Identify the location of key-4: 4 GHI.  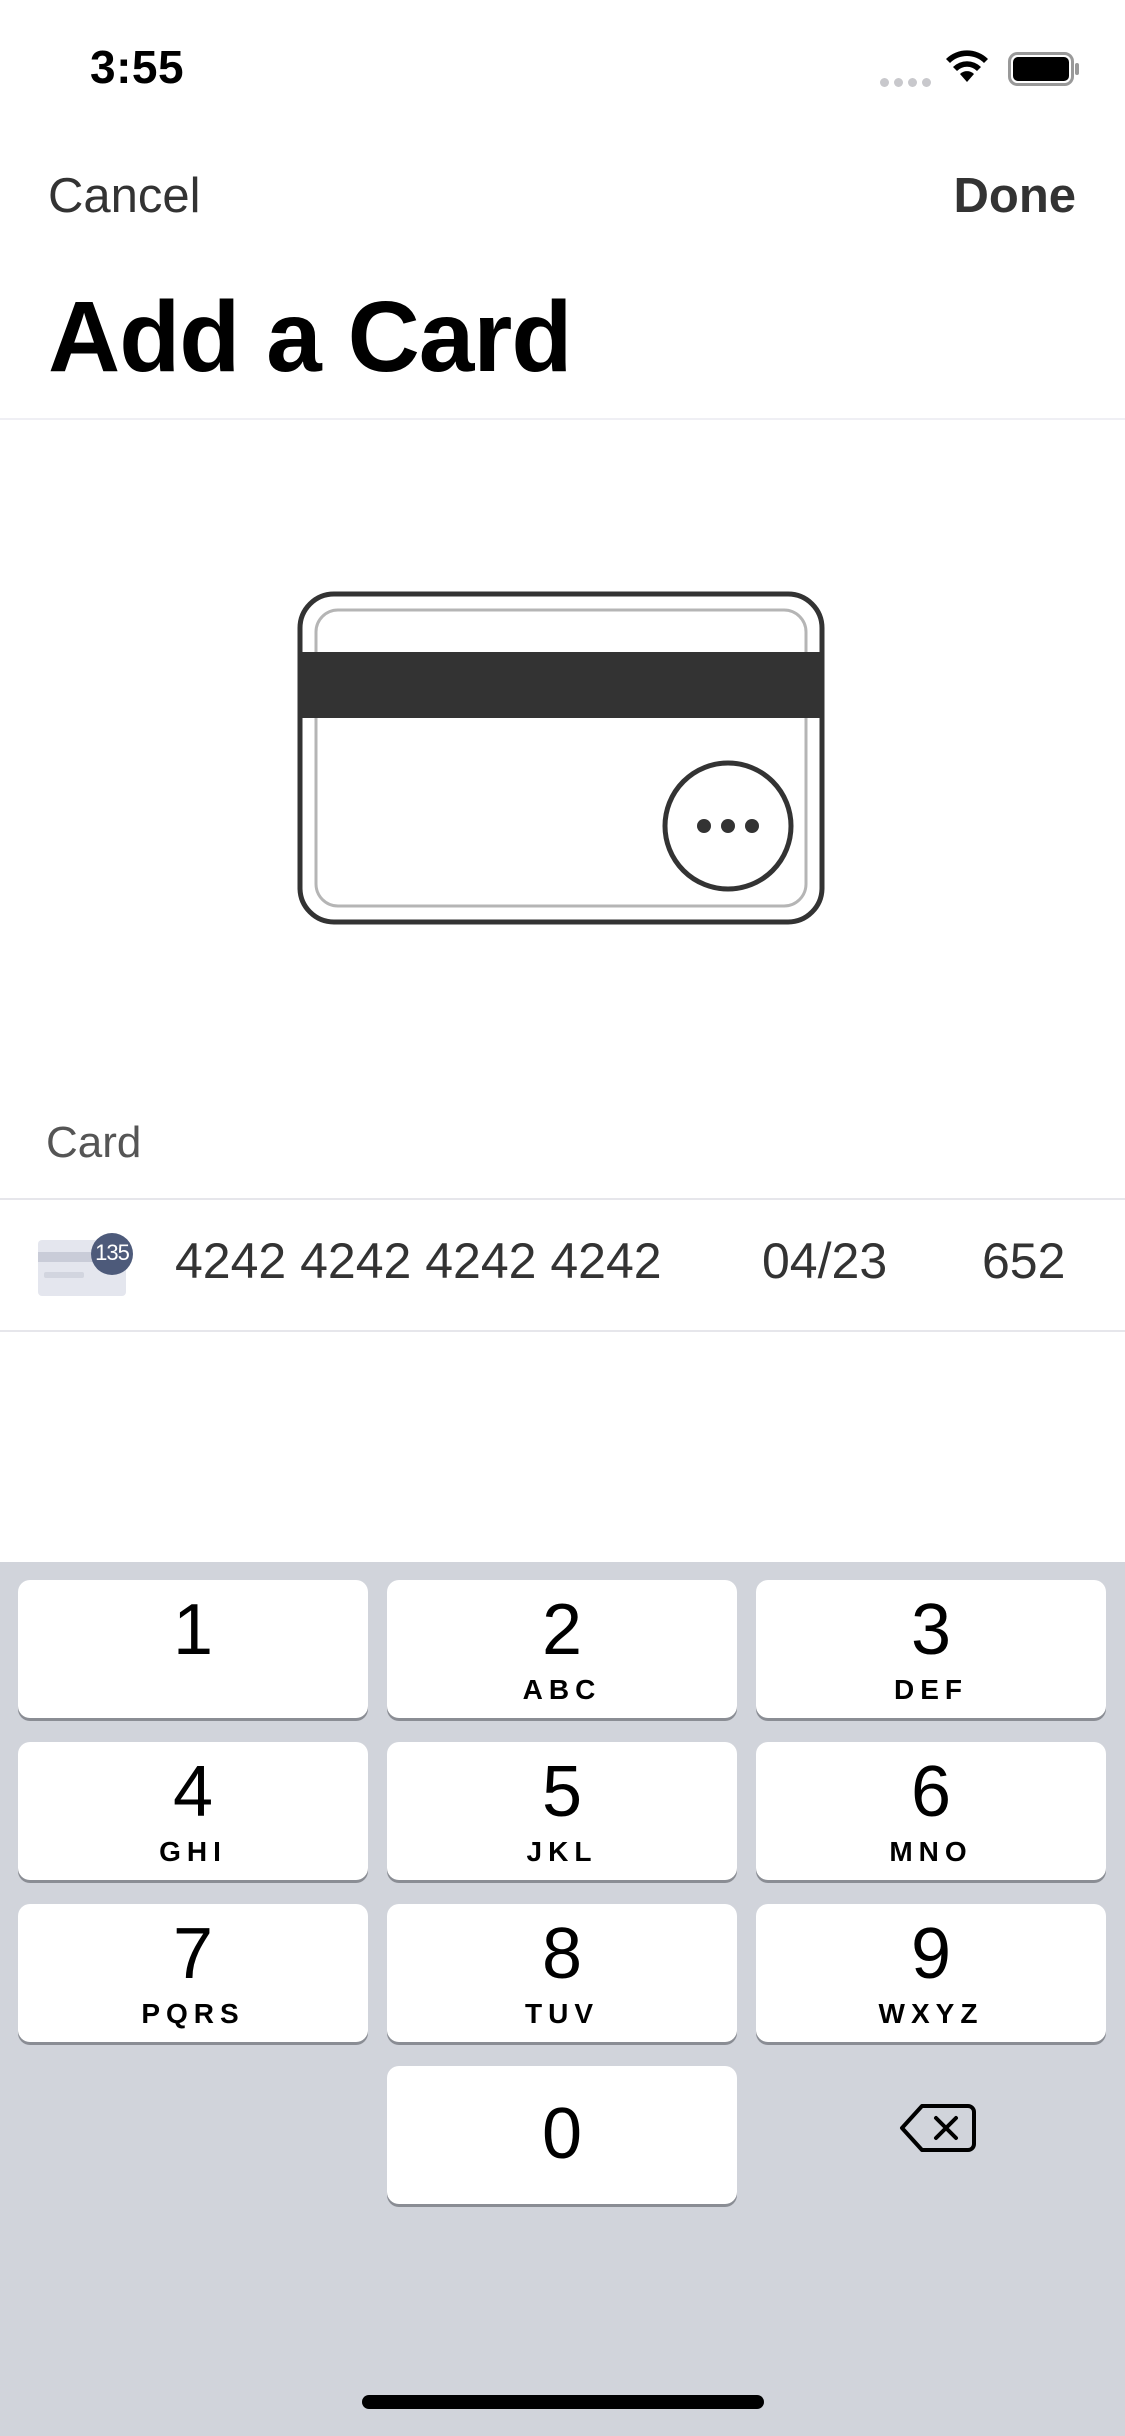
(193, 1811).